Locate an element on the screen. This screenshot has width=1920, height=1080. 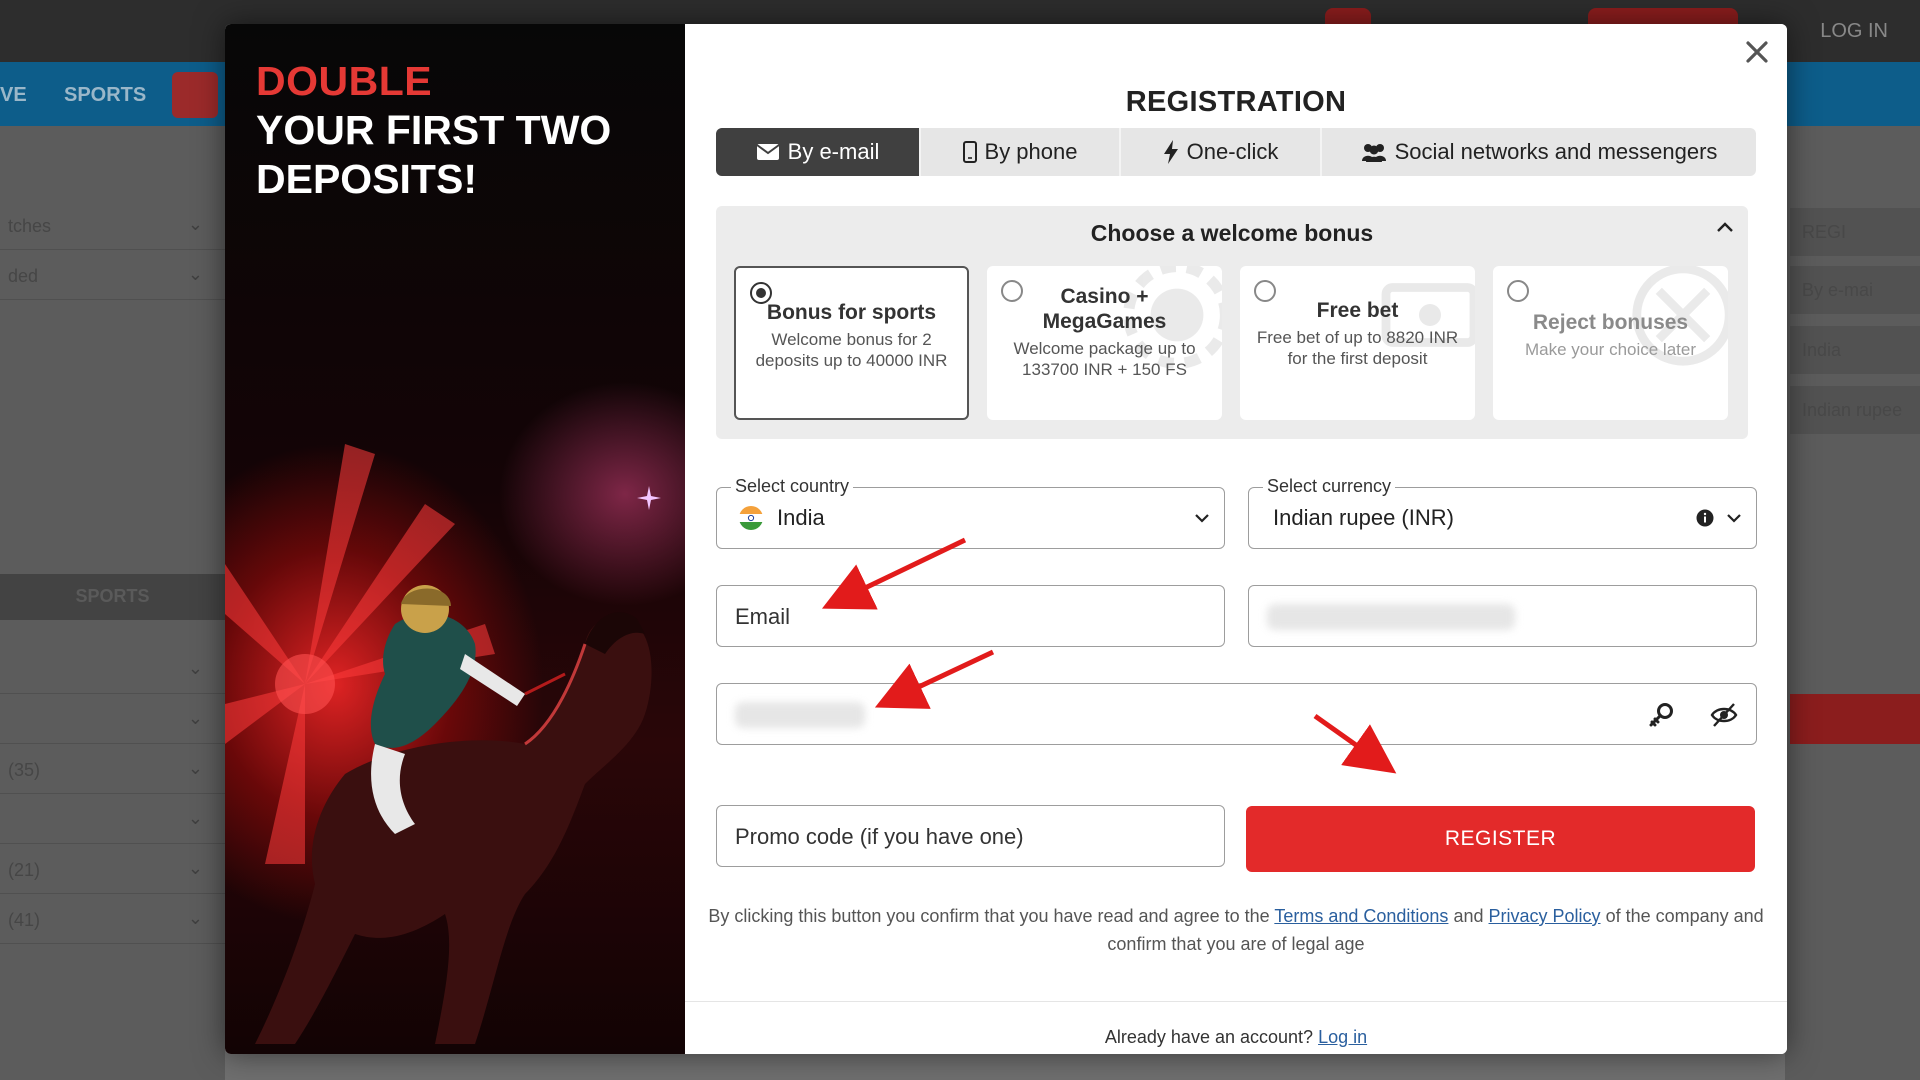
legal-text: and is located at coordinates (1468, 916).